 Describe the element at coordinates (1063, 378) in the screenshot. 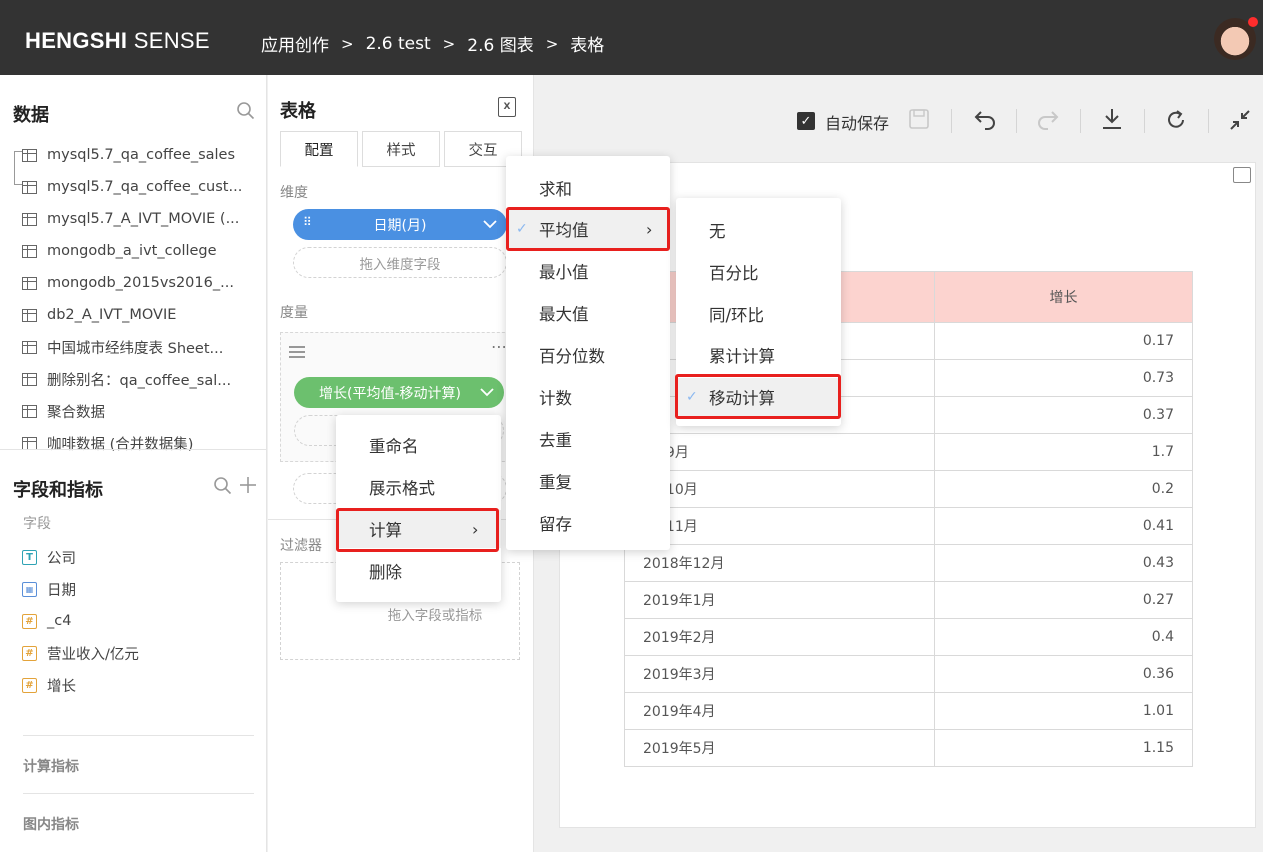

I see `table-cell: 0.73` at that location.